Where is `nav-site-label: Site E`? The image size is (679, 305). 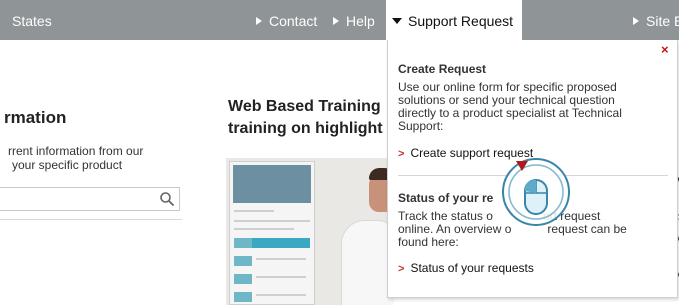
nav-site-label: Site E is located at coordinates (662, 21).